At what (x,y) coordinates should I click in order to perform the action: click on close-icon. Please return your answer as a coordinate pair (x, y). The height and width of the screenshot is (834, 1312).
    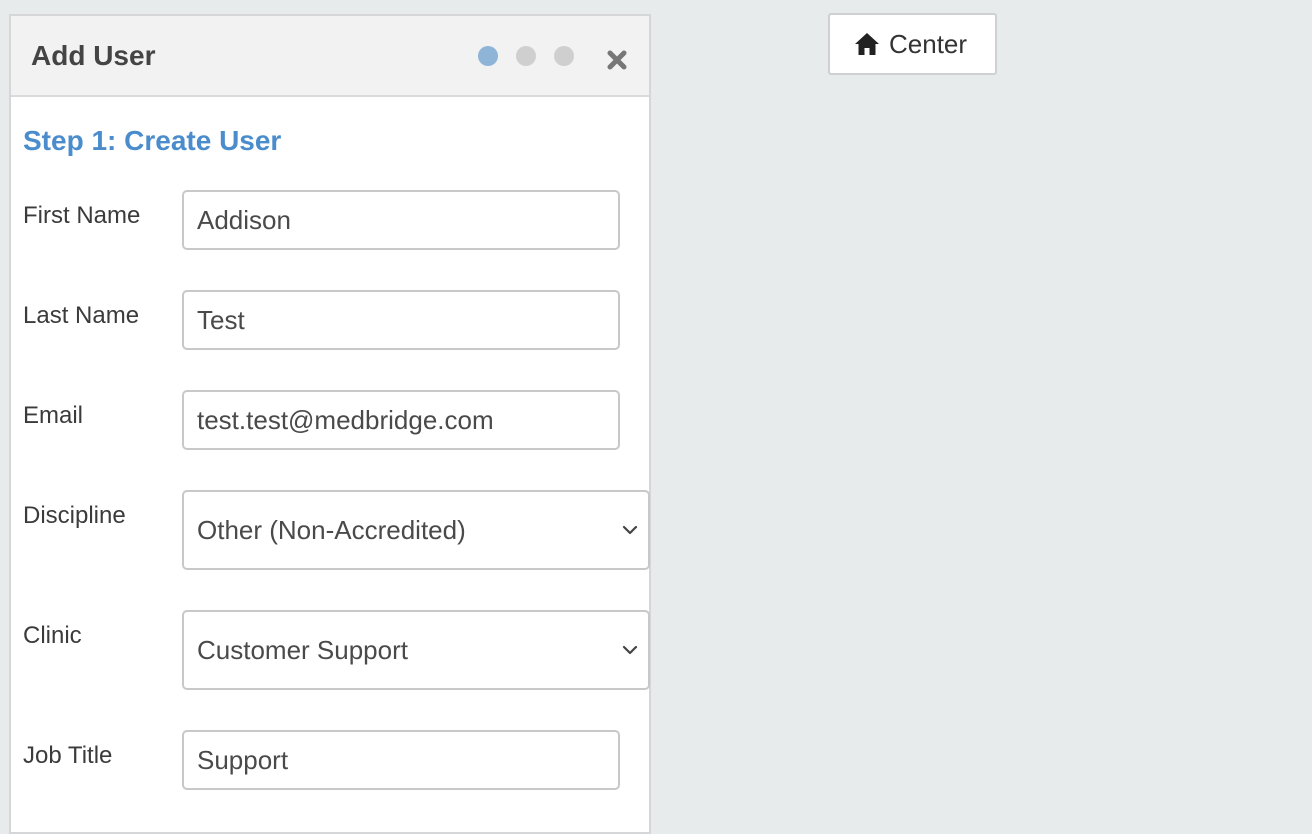
    Looking at the image, I should click on (617, 60).